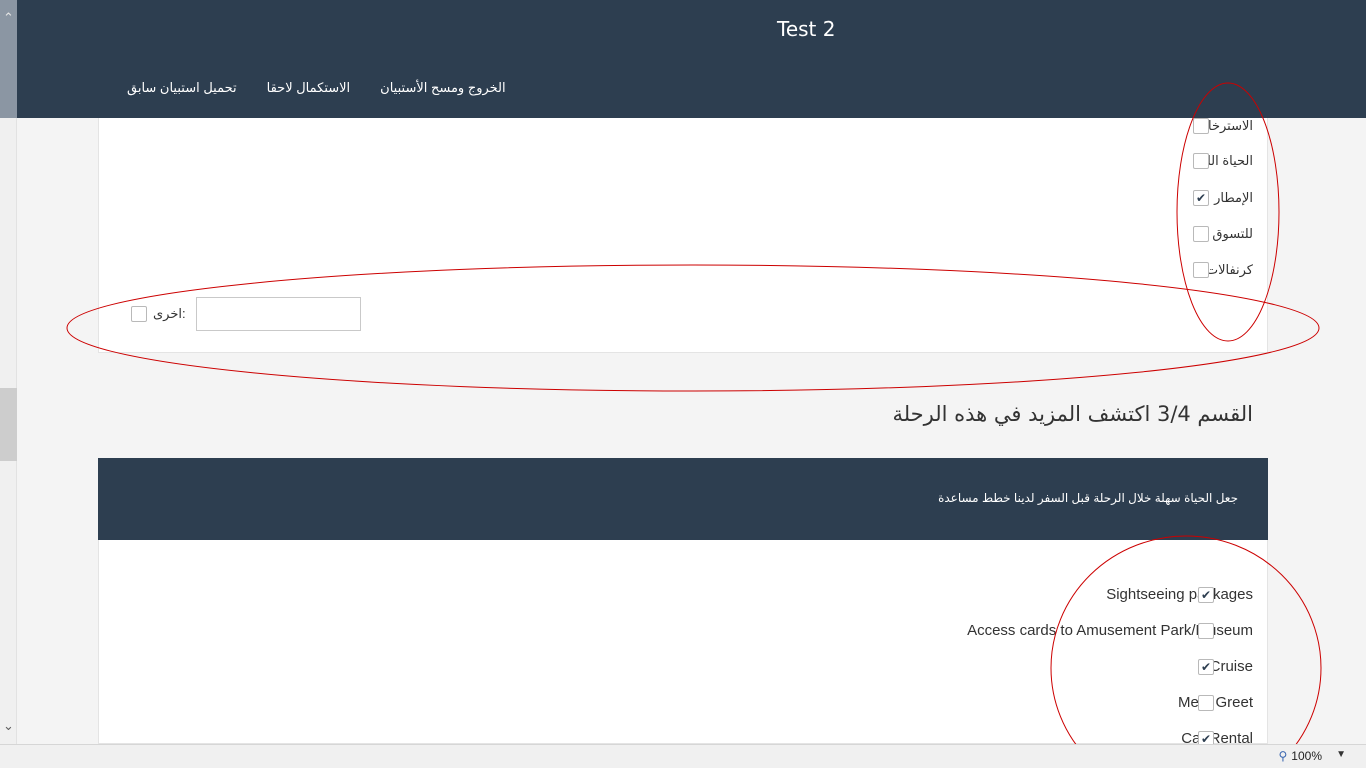  What do you see at coordinates (1231, 269) in the screenshot?
I see `option-label: كرنفالات` at bounding box center [1231, 269].